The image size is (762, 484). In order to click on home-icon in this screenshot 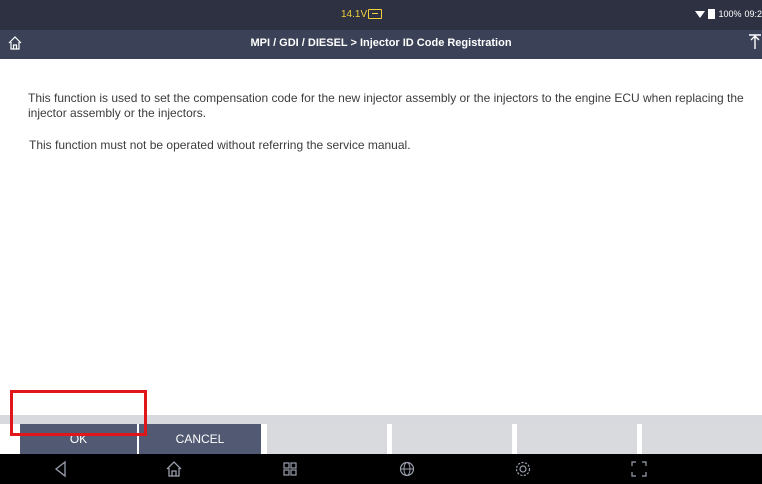, I will do `click(174, 469)`.